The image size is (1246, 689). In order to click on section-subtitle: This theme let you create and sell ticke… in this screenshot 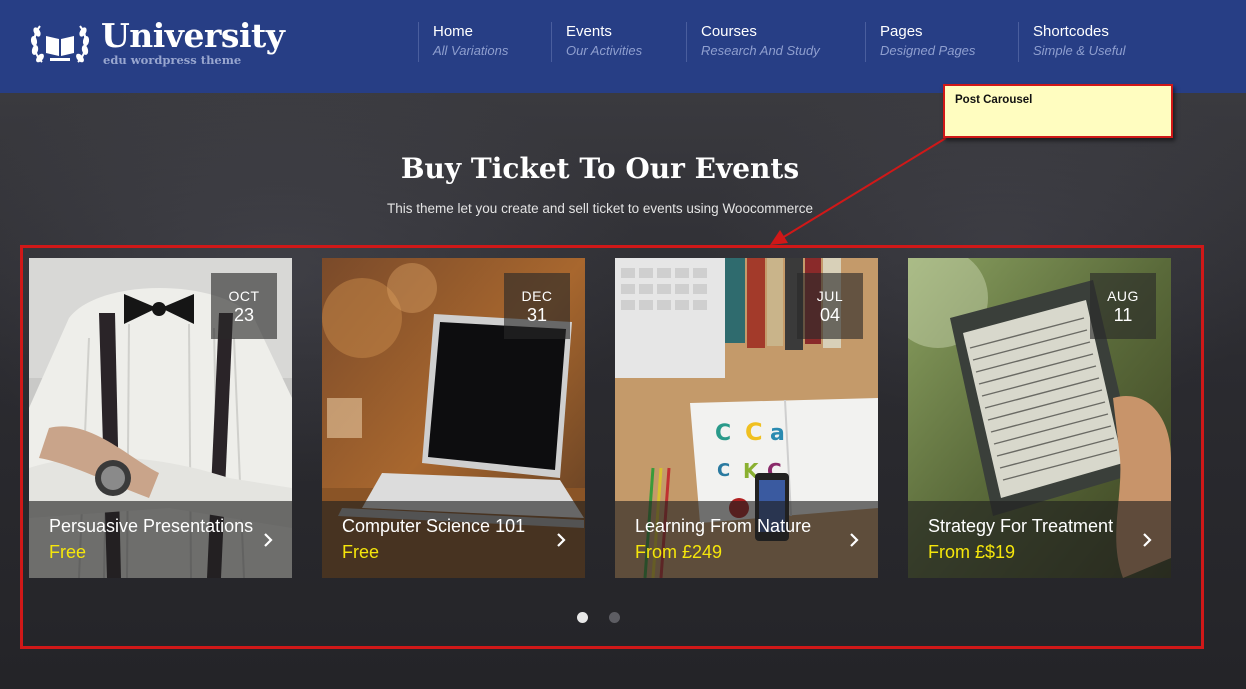, I will do `click(600, 208)`.